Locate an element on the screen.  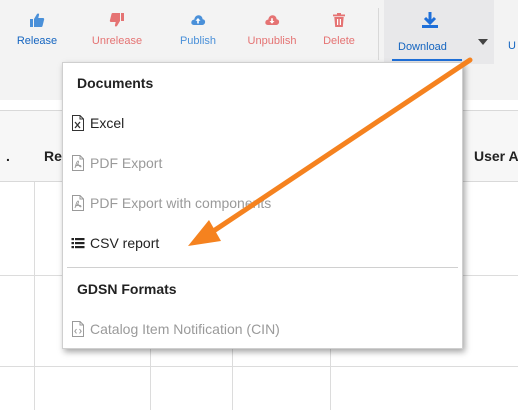
thumbs-up-icon is located at coordinates (37, 20).